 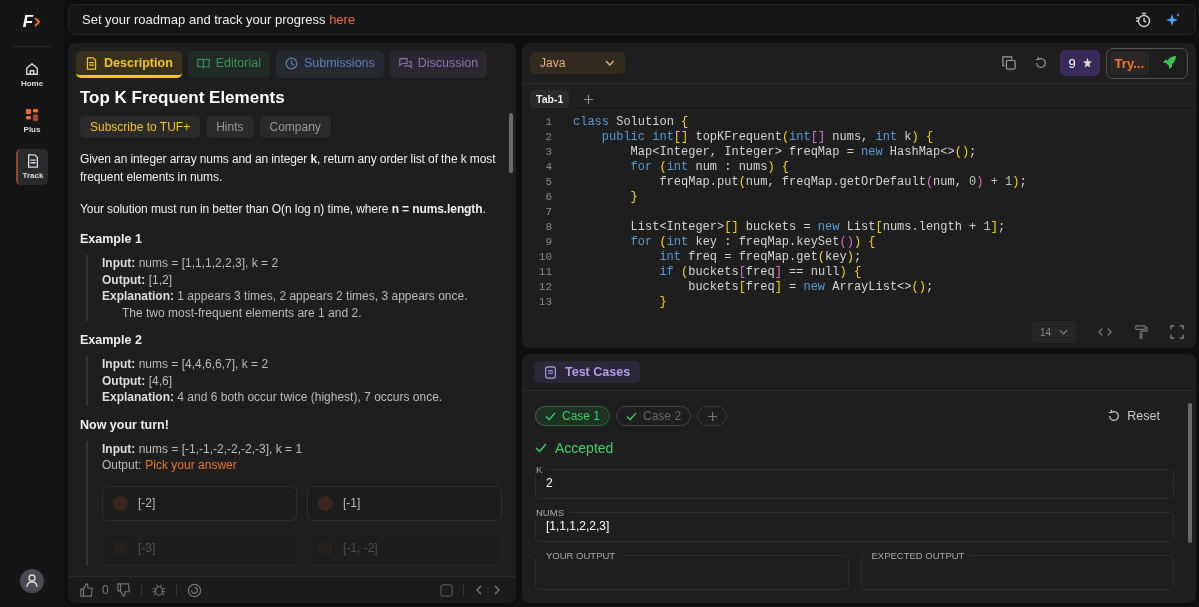 What do you see at coordinates (38, 22) in the screenshot?
I see `chevron-icon` at bounding box center [38, 22].